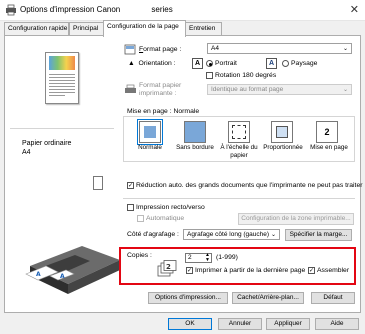 The height and width of the screenshot is (334, 365). What do you see at coordinates (333, 270) in the screenshot?
I see `collate-label: Assembler` at bounding box center [333, 270].